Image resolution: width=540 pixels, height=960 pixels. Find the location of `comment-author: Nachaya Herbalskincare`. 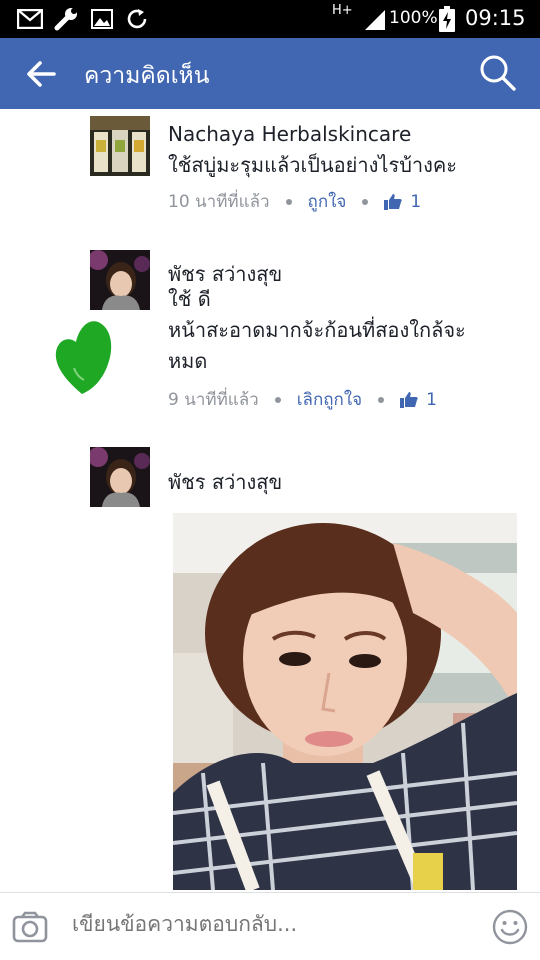

comment-author: Nachaya Herbalskincare is located at coordinates (289, 134).